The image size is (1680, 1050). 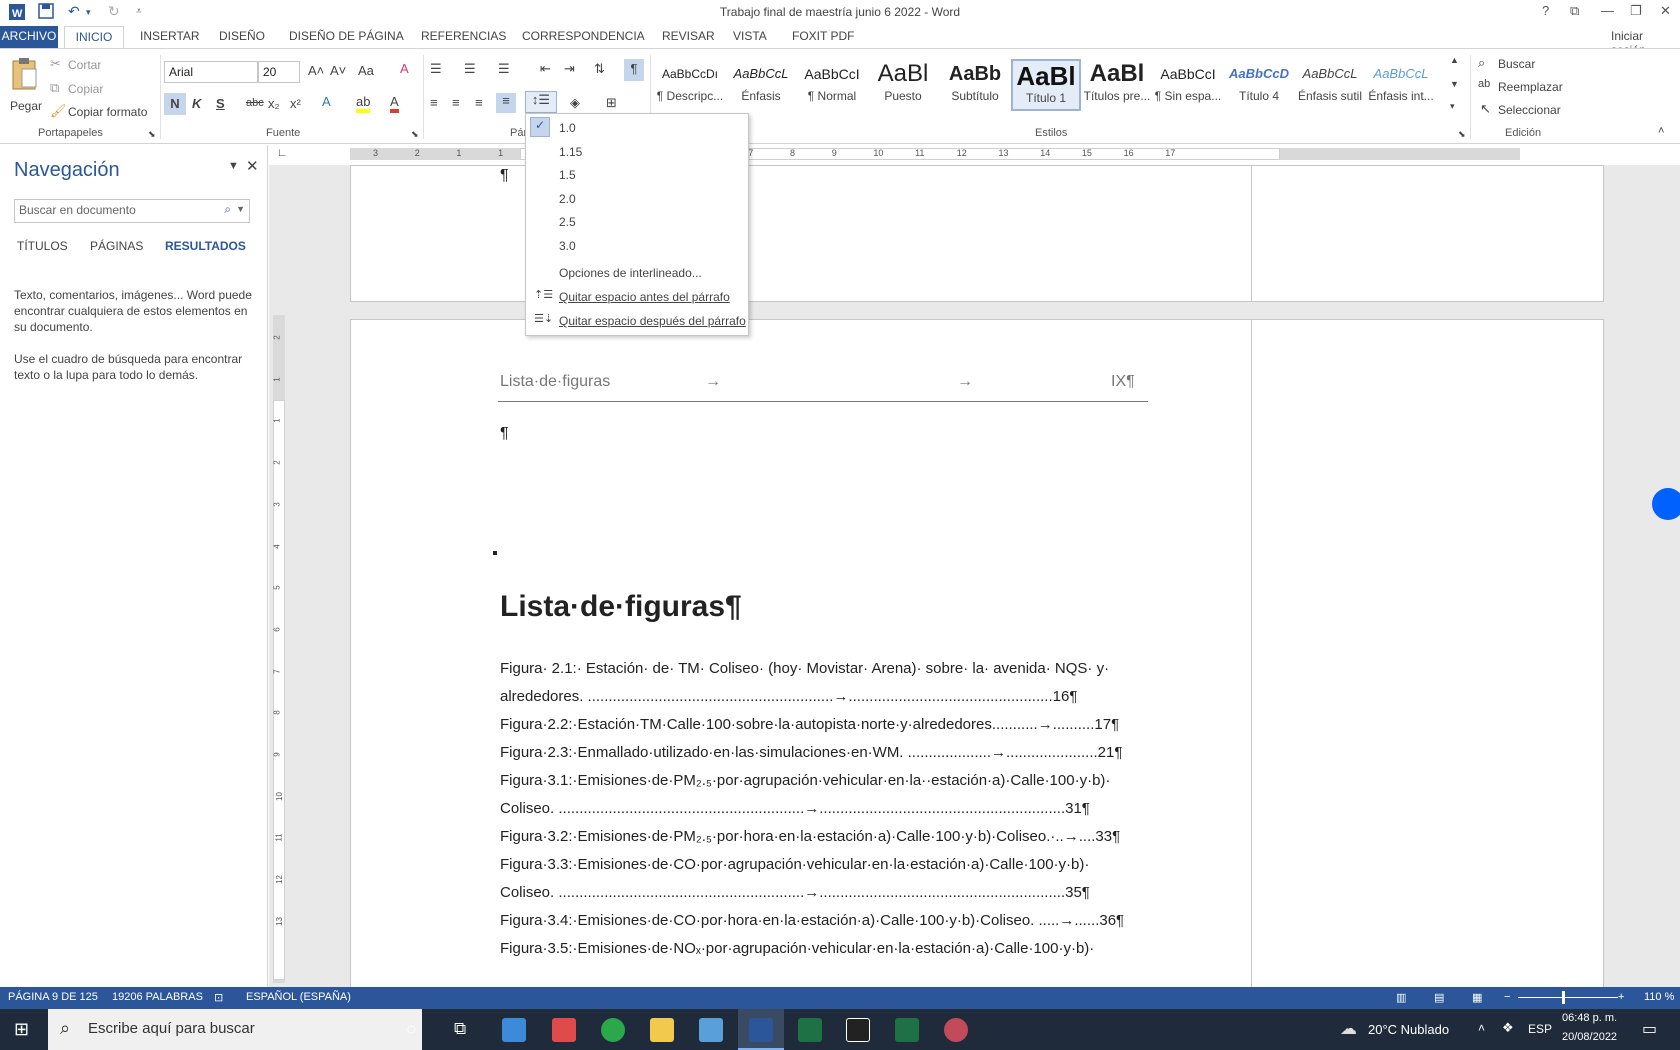 I want to click on dialog-launcher-icon: ⬊, so click(x=152, y=134).